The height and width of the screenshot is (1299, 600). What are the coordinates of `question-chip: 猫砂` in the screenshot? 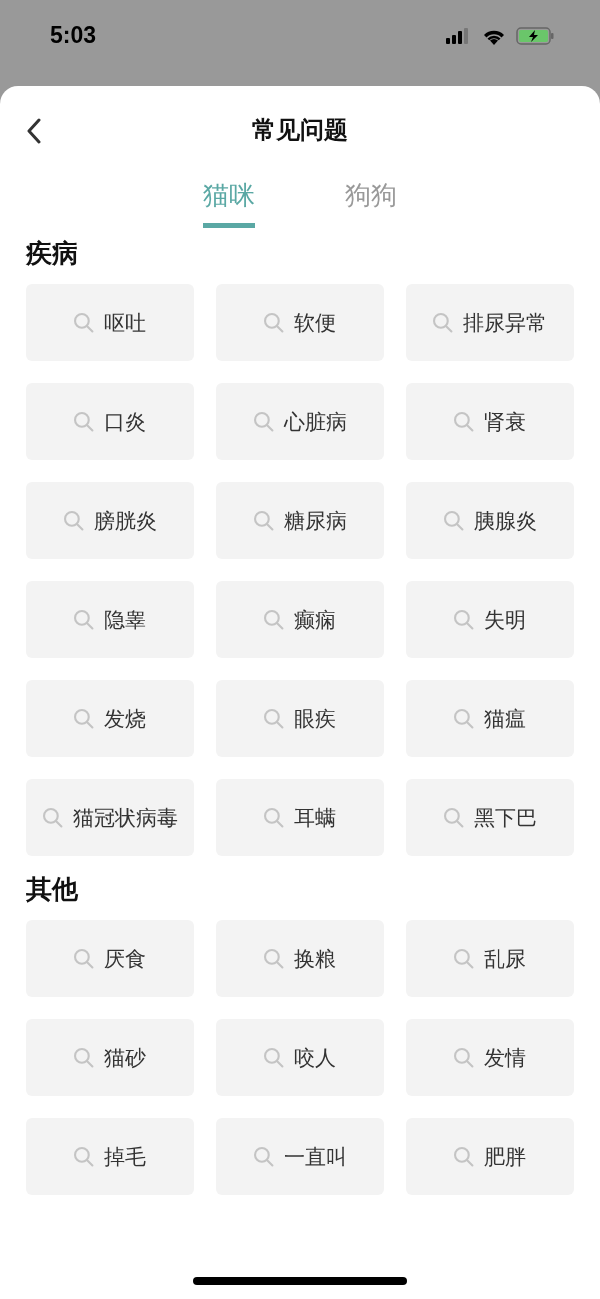 It's located at (110, 1057).